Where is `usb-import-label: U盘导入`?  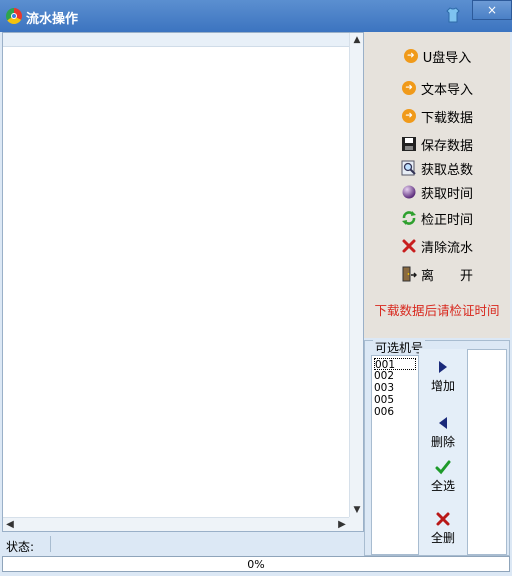 usb-import-label: U盘导入 is located at coordinates (447, 58).